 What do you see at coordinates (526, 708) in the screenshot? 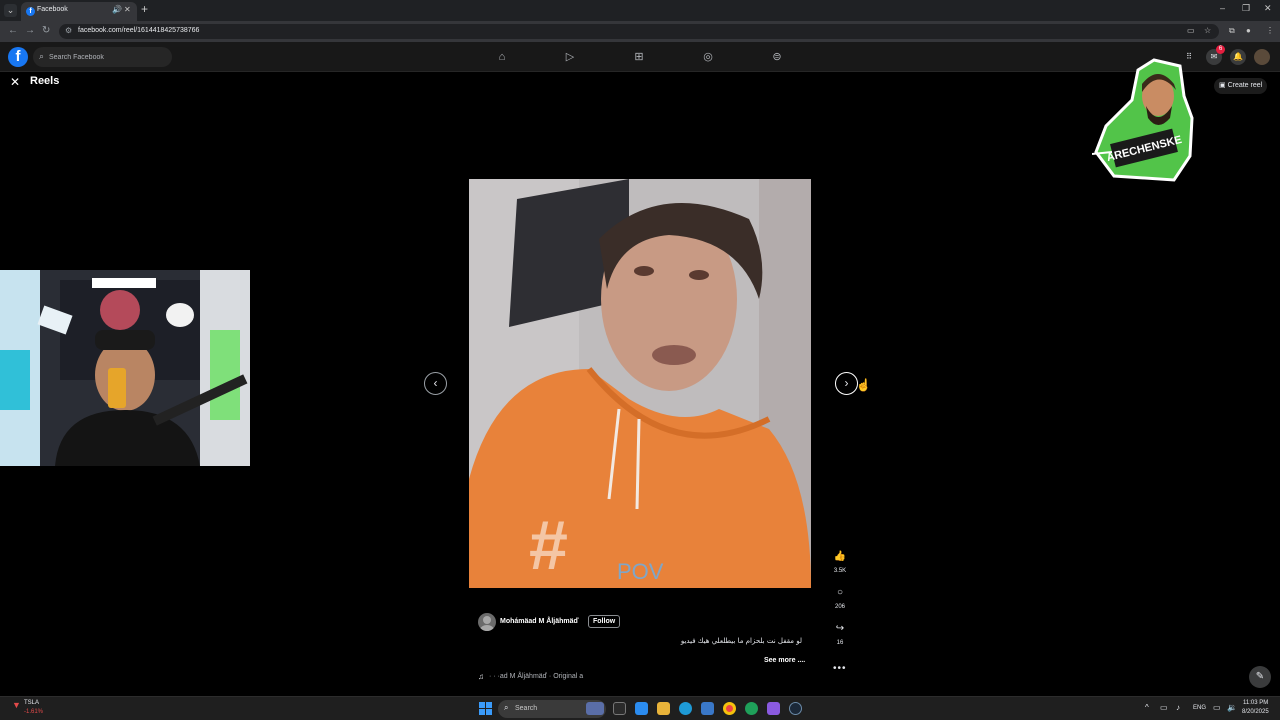
I see `taskbar-search-label: Search` at bounding box center [526, 708].